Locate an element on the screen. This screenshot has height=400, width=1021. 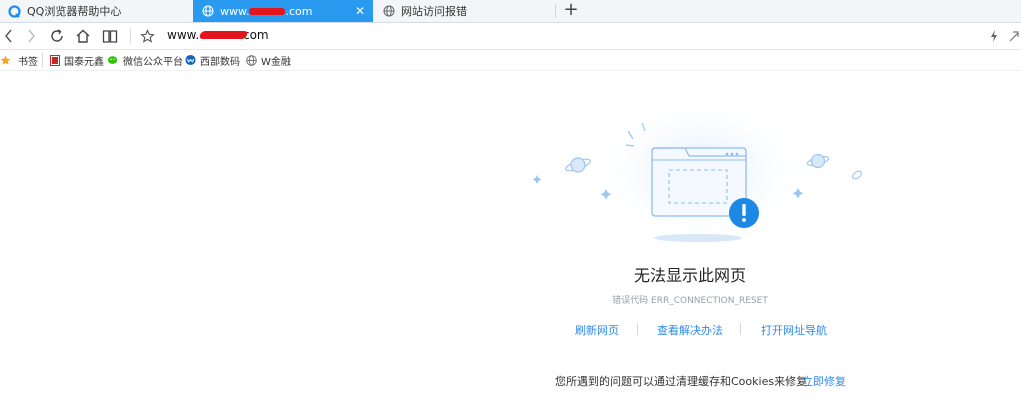
tab-title: QQ浏览器帮助中心 is located at coordinates (74, 11).